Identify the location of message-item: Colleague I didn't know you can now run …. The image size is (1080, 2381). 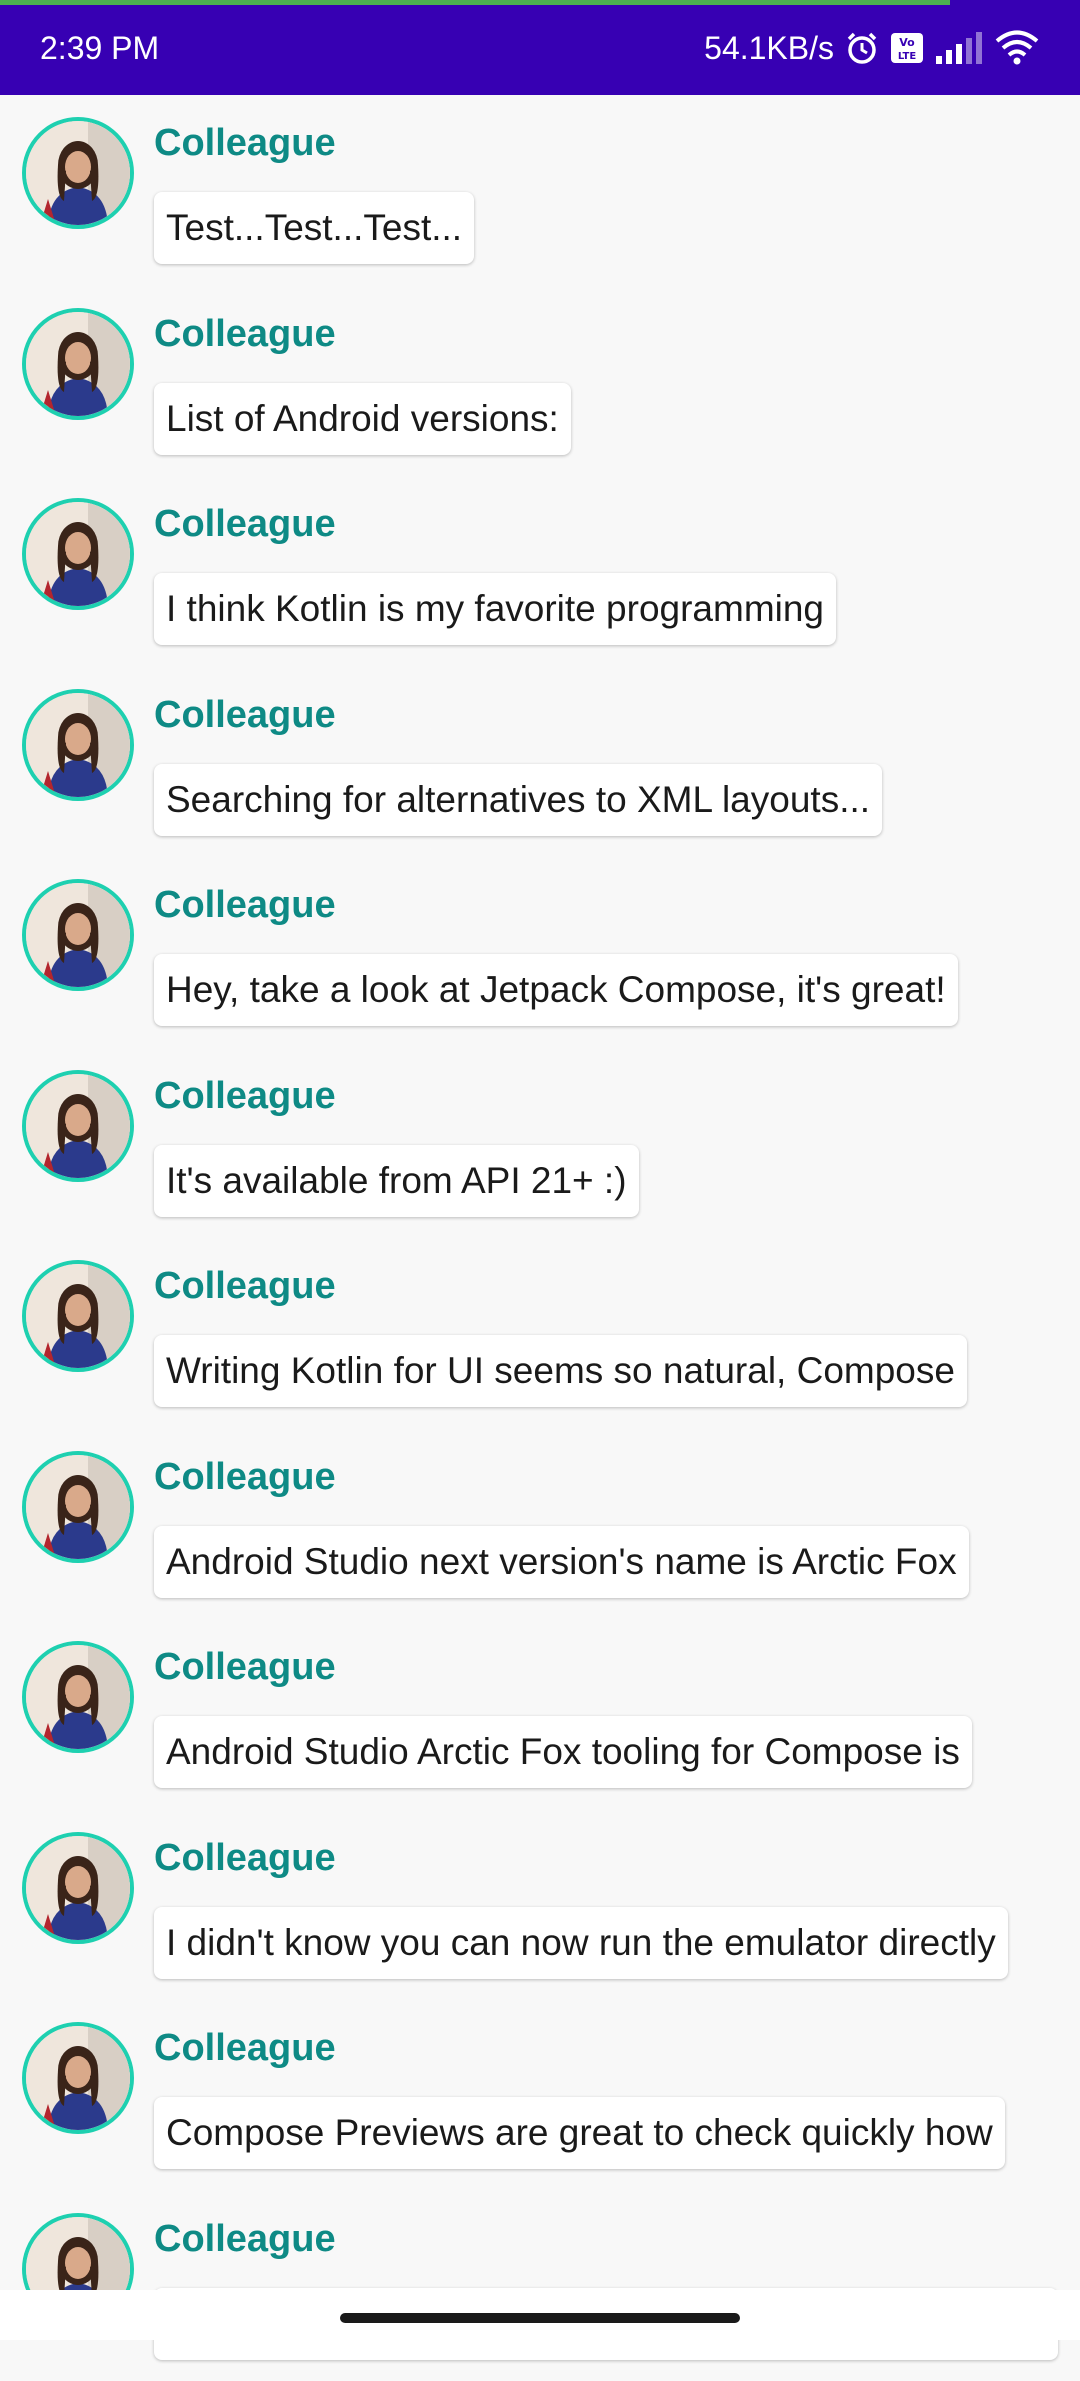
(540, 1905).